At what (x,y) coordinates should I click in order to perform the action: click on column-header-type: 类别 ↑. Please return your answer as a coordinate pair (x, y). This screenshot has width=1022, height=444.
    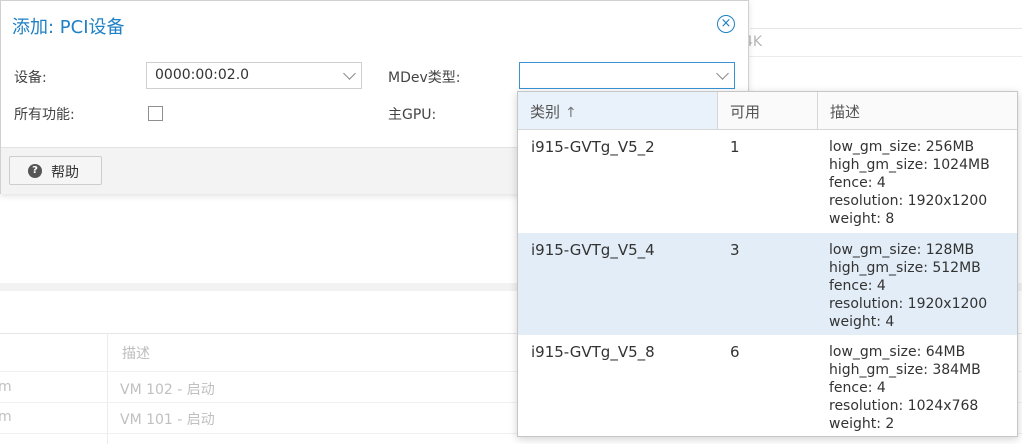
    Looking at the image, I should click on (618, 110).